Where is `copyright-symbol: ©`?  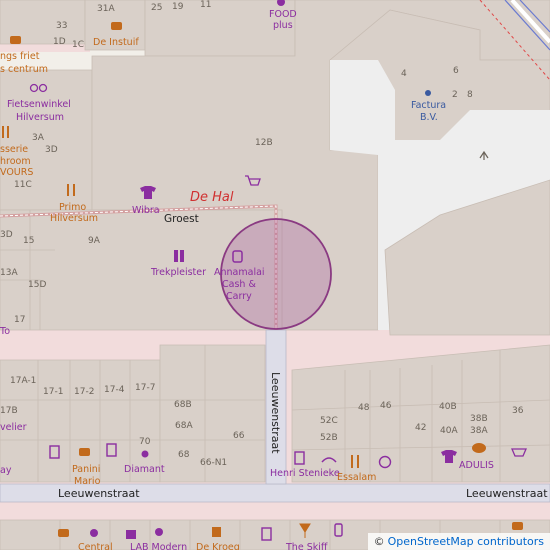
copyright-symbol: © is located at coordinates (379, 541).